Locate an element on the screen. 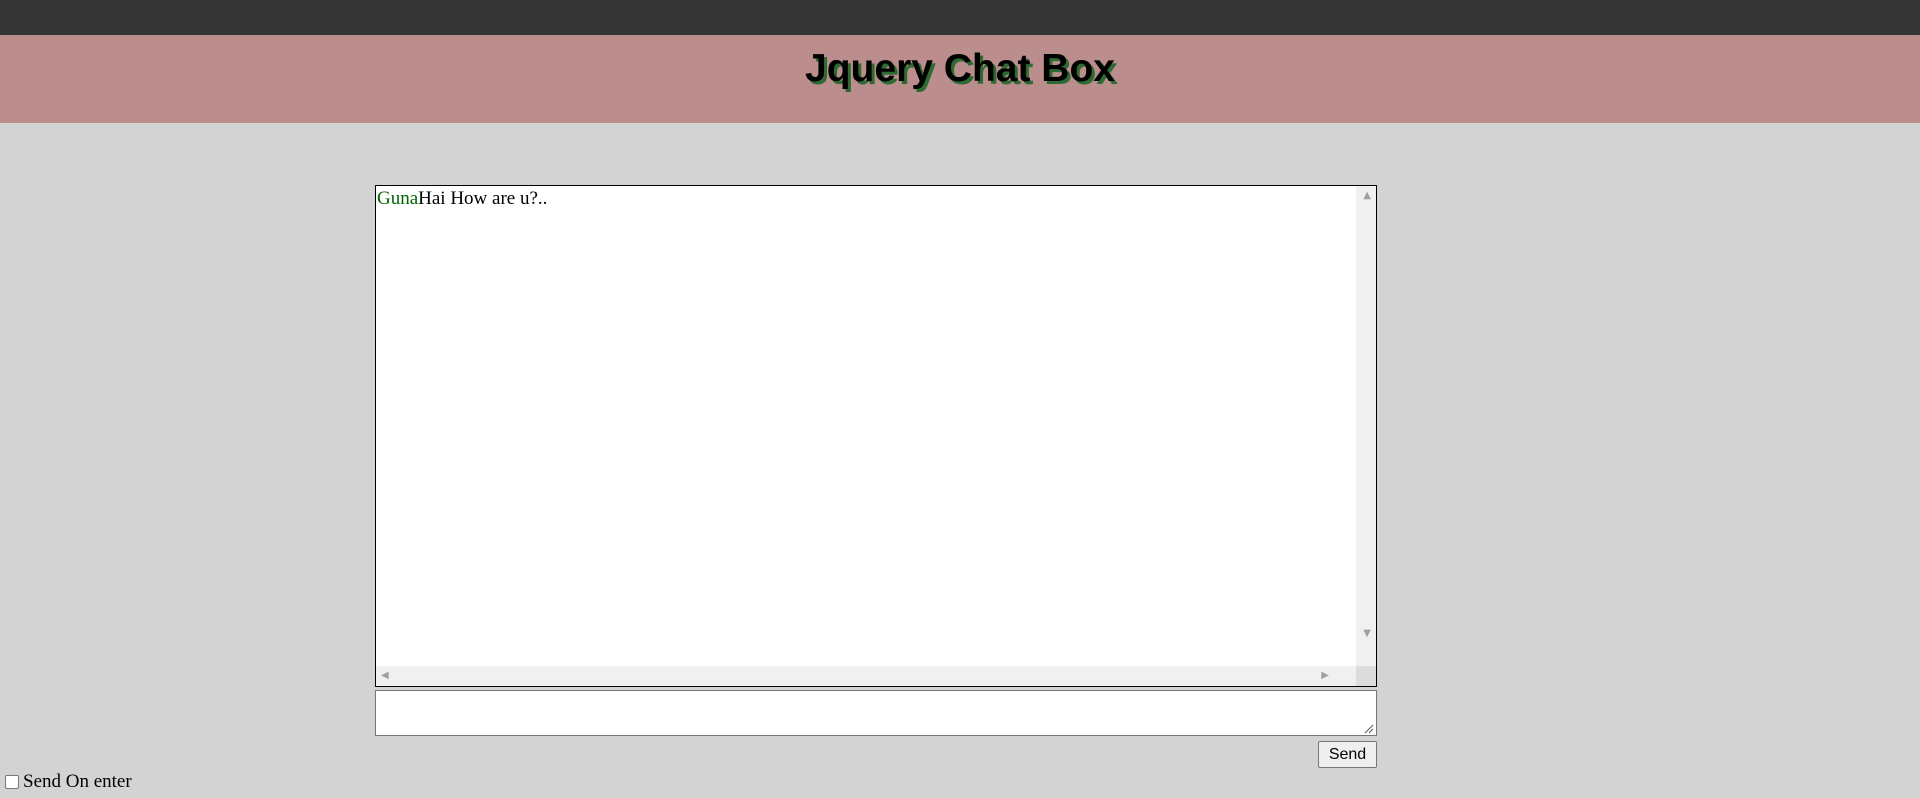 The height and width of the screenshot is (798, 1920). chat-message: GunaHai How are u?.. is located at coordinates (866, 199).